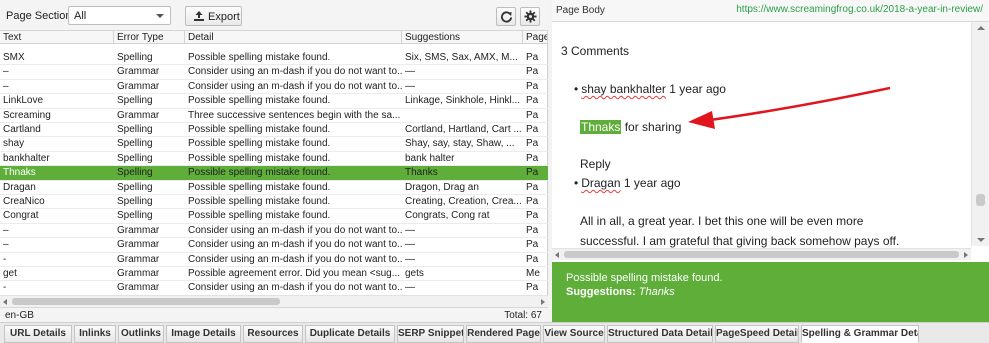 This screenshot has height=343, width=989. I want to click on tab-duplicate-details: Duplicate Details, so click(350, 334).